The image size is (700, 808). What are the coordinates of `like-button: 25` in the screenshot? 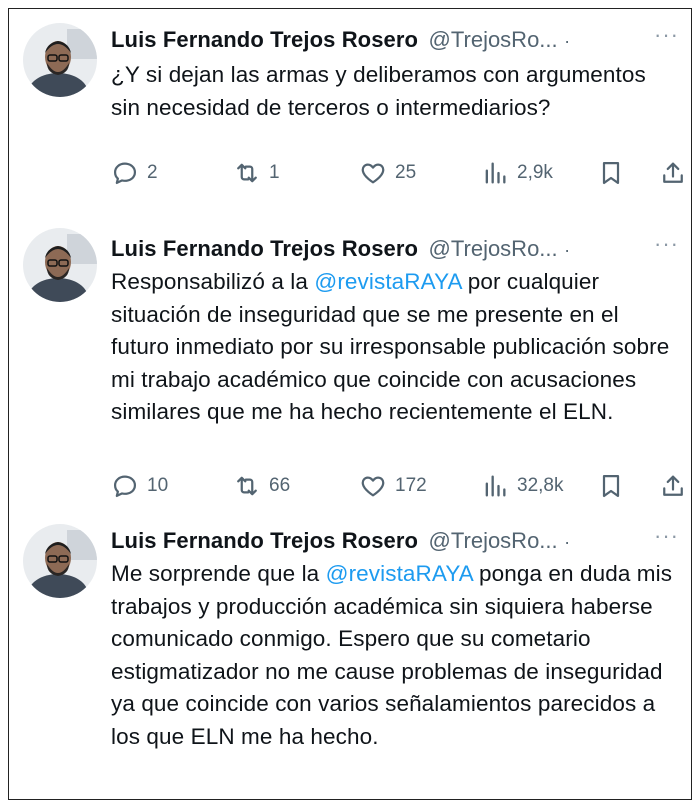 It's located at (387, 173).